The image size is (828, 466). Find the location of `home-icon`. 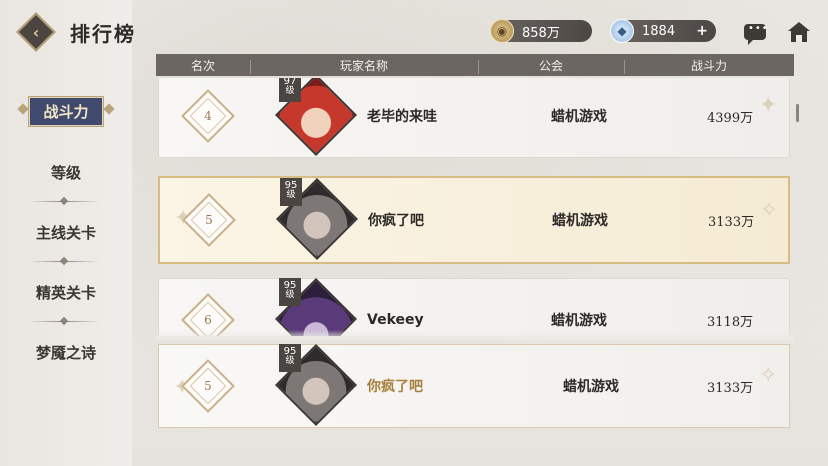

home-icon is located at coordinates (799, 32).